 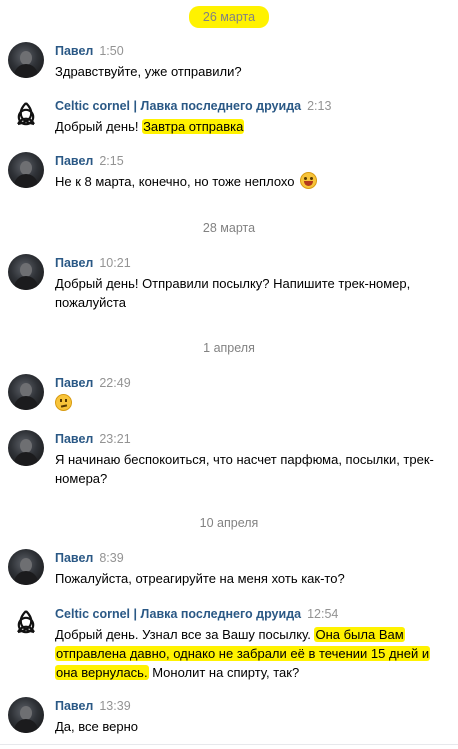 I want to click on message-text, so click(x=252, y=403).